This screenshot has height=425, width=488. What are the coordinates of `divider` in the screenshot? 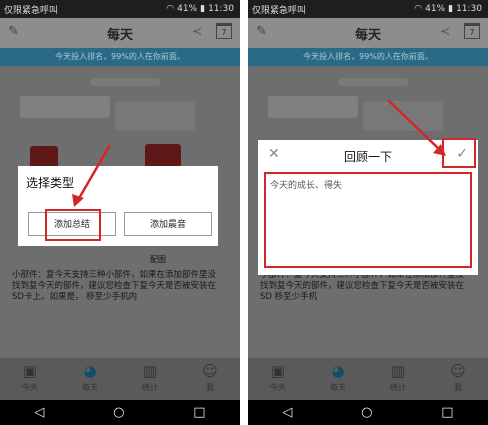 It's located at (244, 212).